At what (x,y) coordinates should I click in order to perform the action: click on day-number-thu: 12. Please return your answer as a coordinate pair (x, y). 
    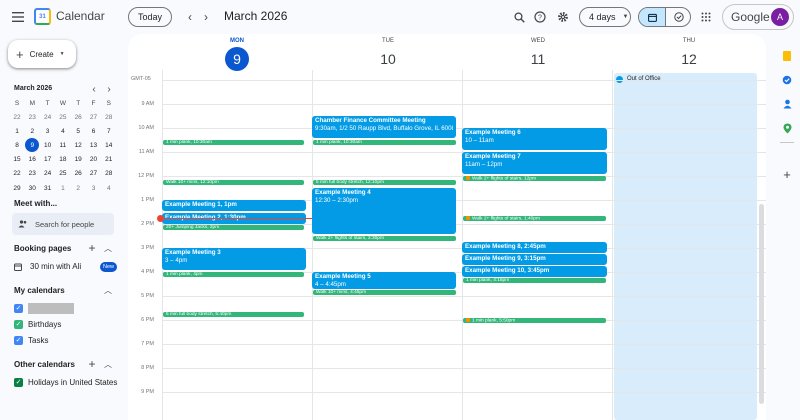
    Looking at the image, I should click on (689, 59).